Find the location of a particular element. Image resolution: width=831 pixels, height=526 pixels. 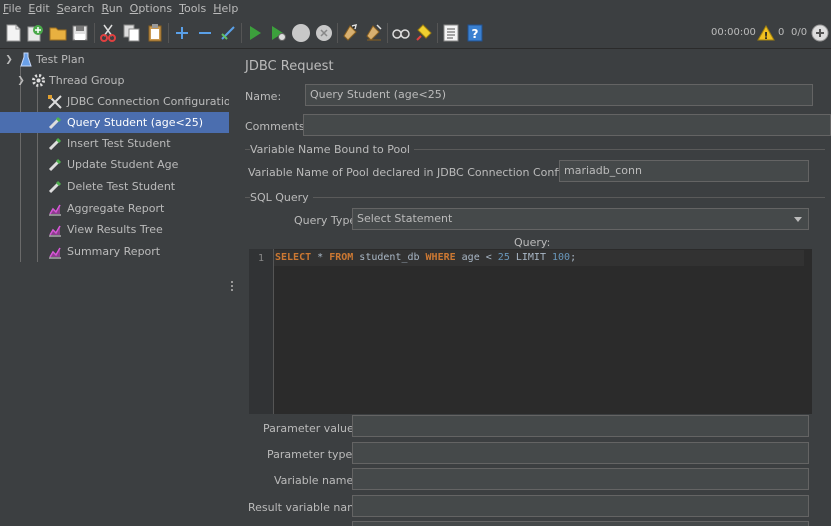

clear-all-icon is located at coordinates (374, 33).